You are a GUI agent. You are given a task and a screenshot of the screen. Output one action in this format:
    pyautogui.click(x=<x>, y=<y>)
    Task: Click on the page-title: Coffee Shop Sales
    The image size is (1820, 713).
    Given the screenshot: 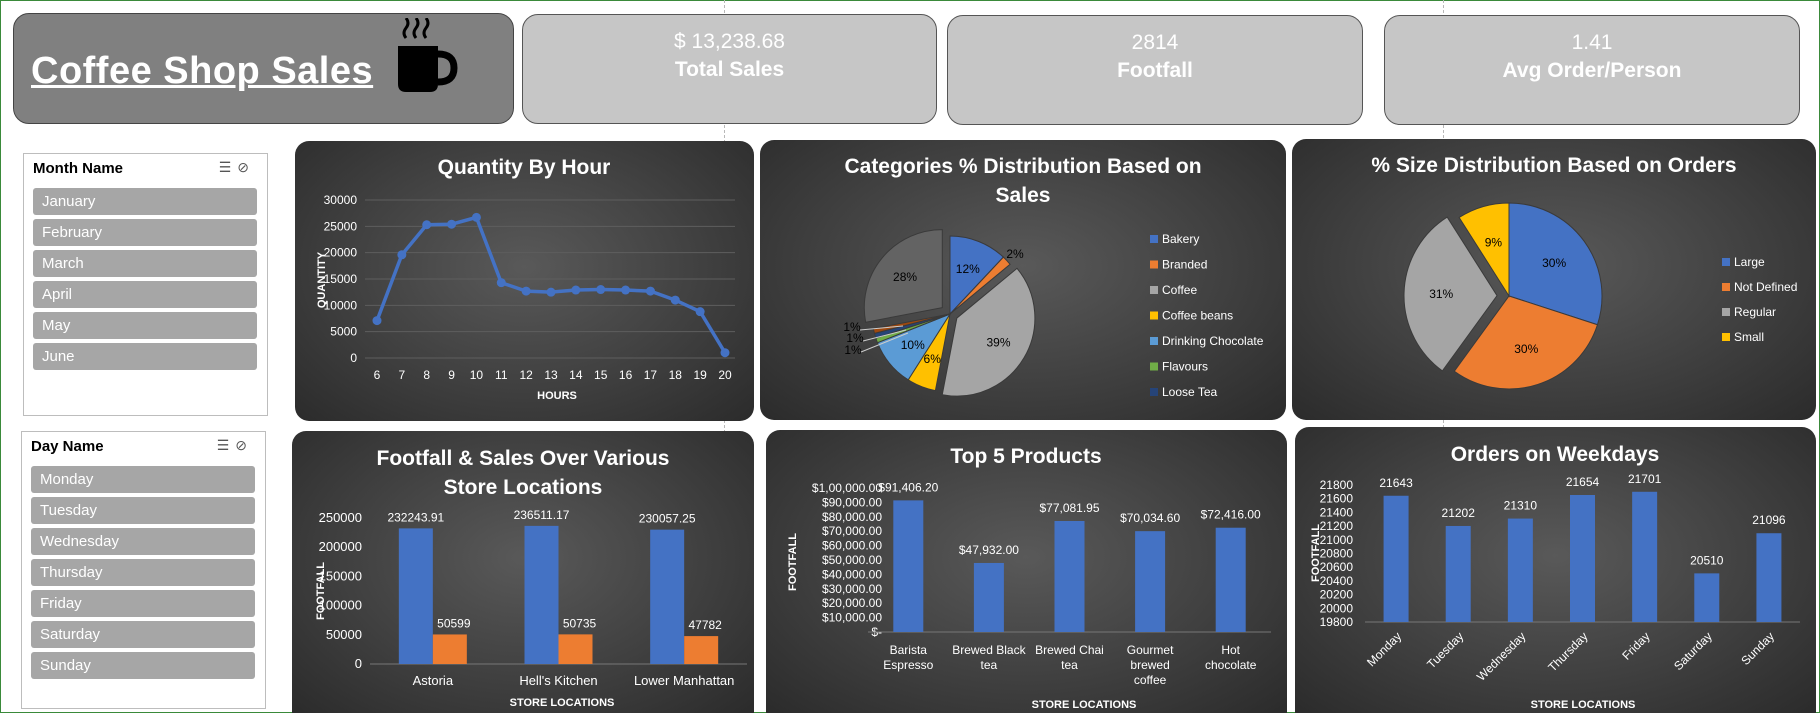 What is the action you would take?
    pyautogui.click(x=202, y=71)
    